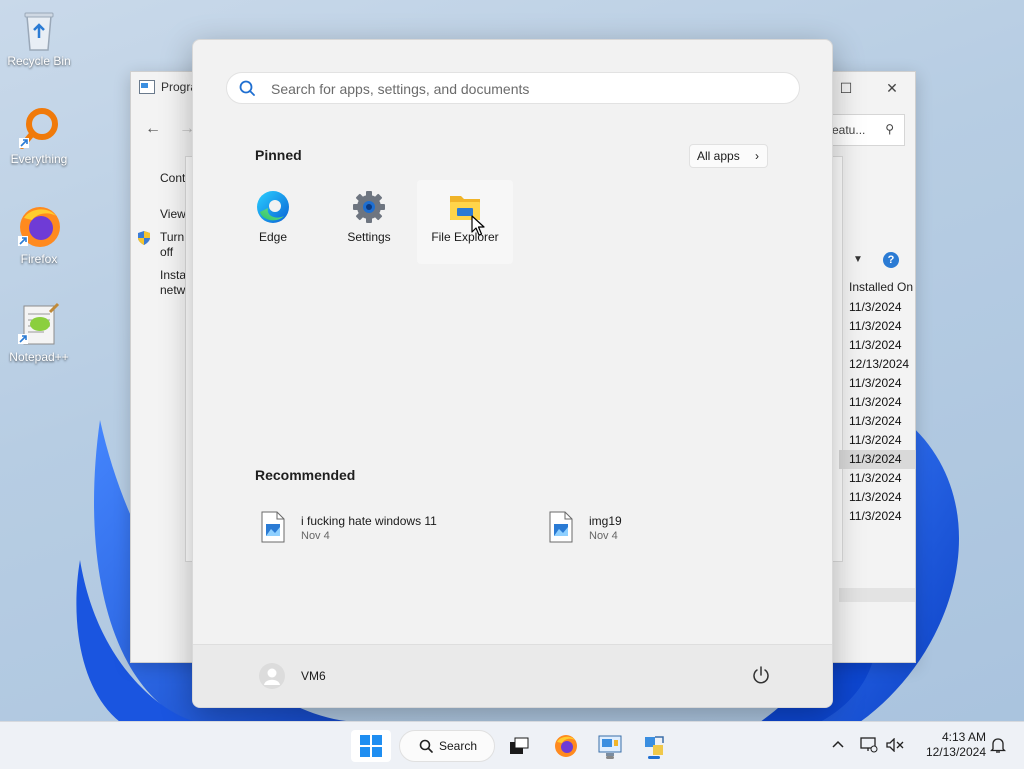  Describe the element at coordinates (526, 89) in the screenshot. I see `search-input` at that location.